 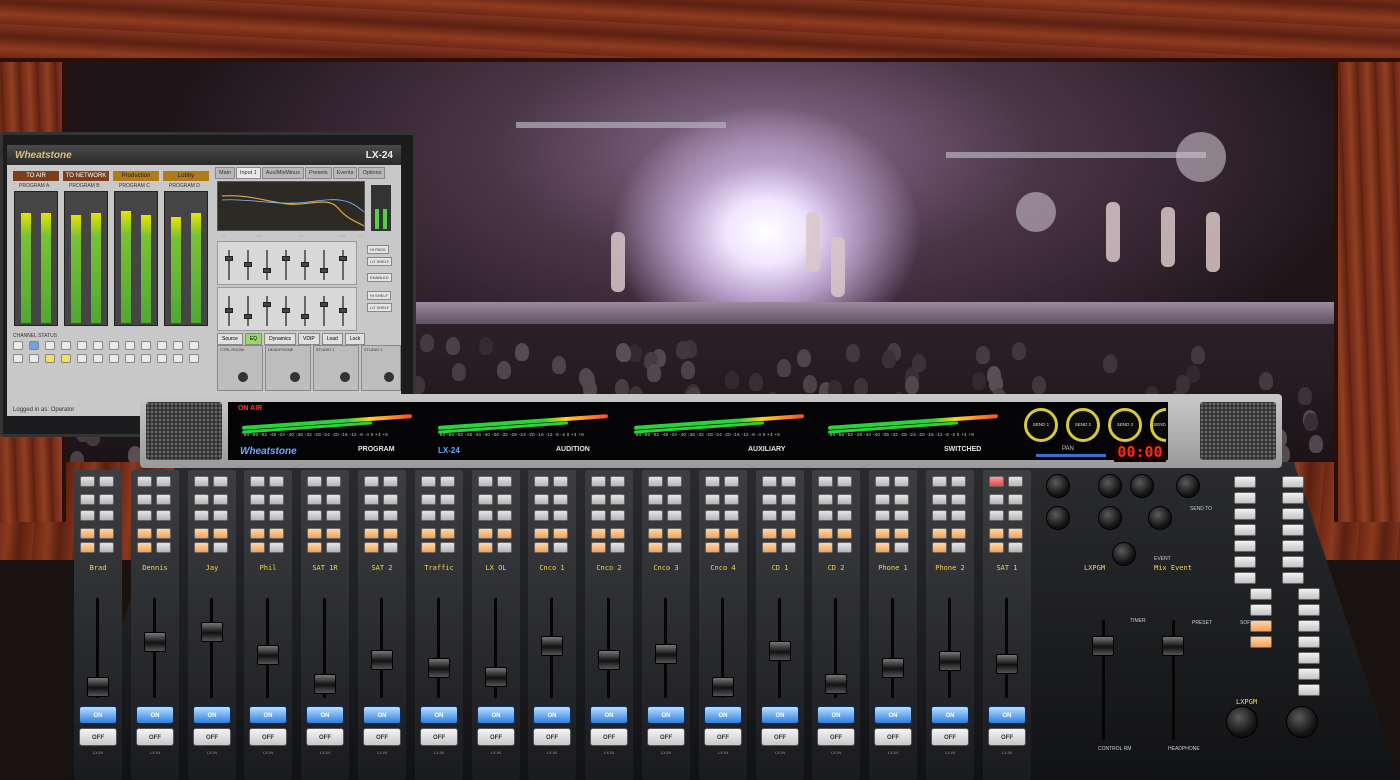 What do you see at coordinates (1083, 425) in the screenshot?
I see `send-2-knob: SEND 2` at bounding box center [1083, 425].